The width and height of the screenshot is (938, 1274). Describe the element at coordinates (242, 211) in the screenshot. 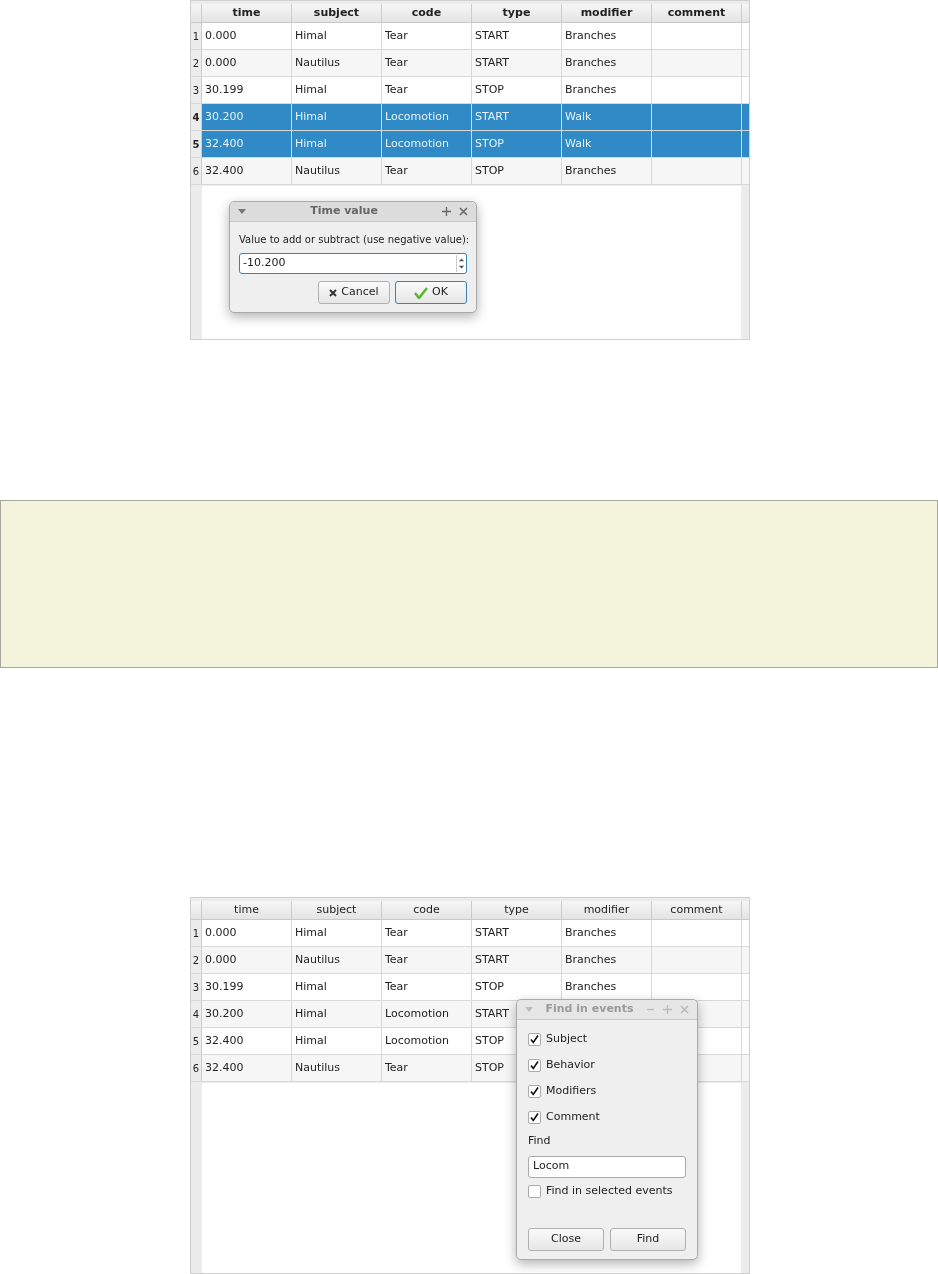

I see `menu-caret-icon` at that location.